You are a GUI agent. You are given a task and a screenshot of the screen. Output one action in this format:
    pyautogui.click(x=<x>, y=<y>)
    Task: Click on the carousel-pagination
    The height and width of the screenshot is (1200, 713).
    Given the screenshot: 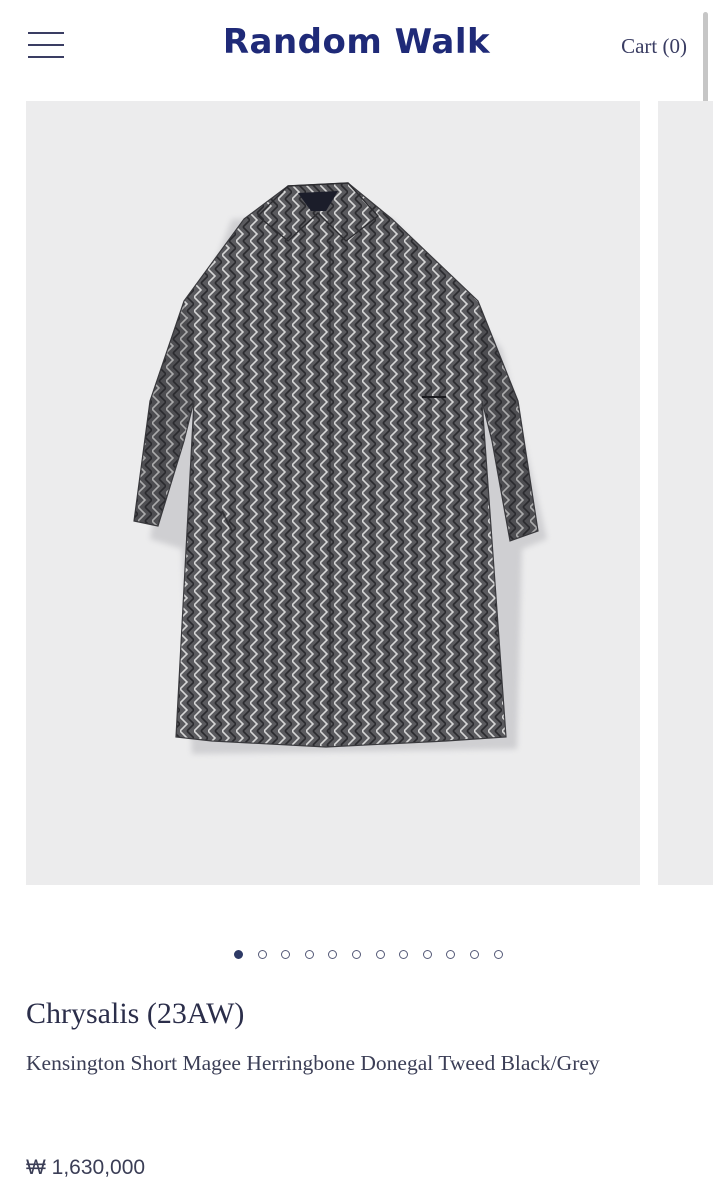 What is the action you would take?
    pyautogui.click(x=356, y=957)
    